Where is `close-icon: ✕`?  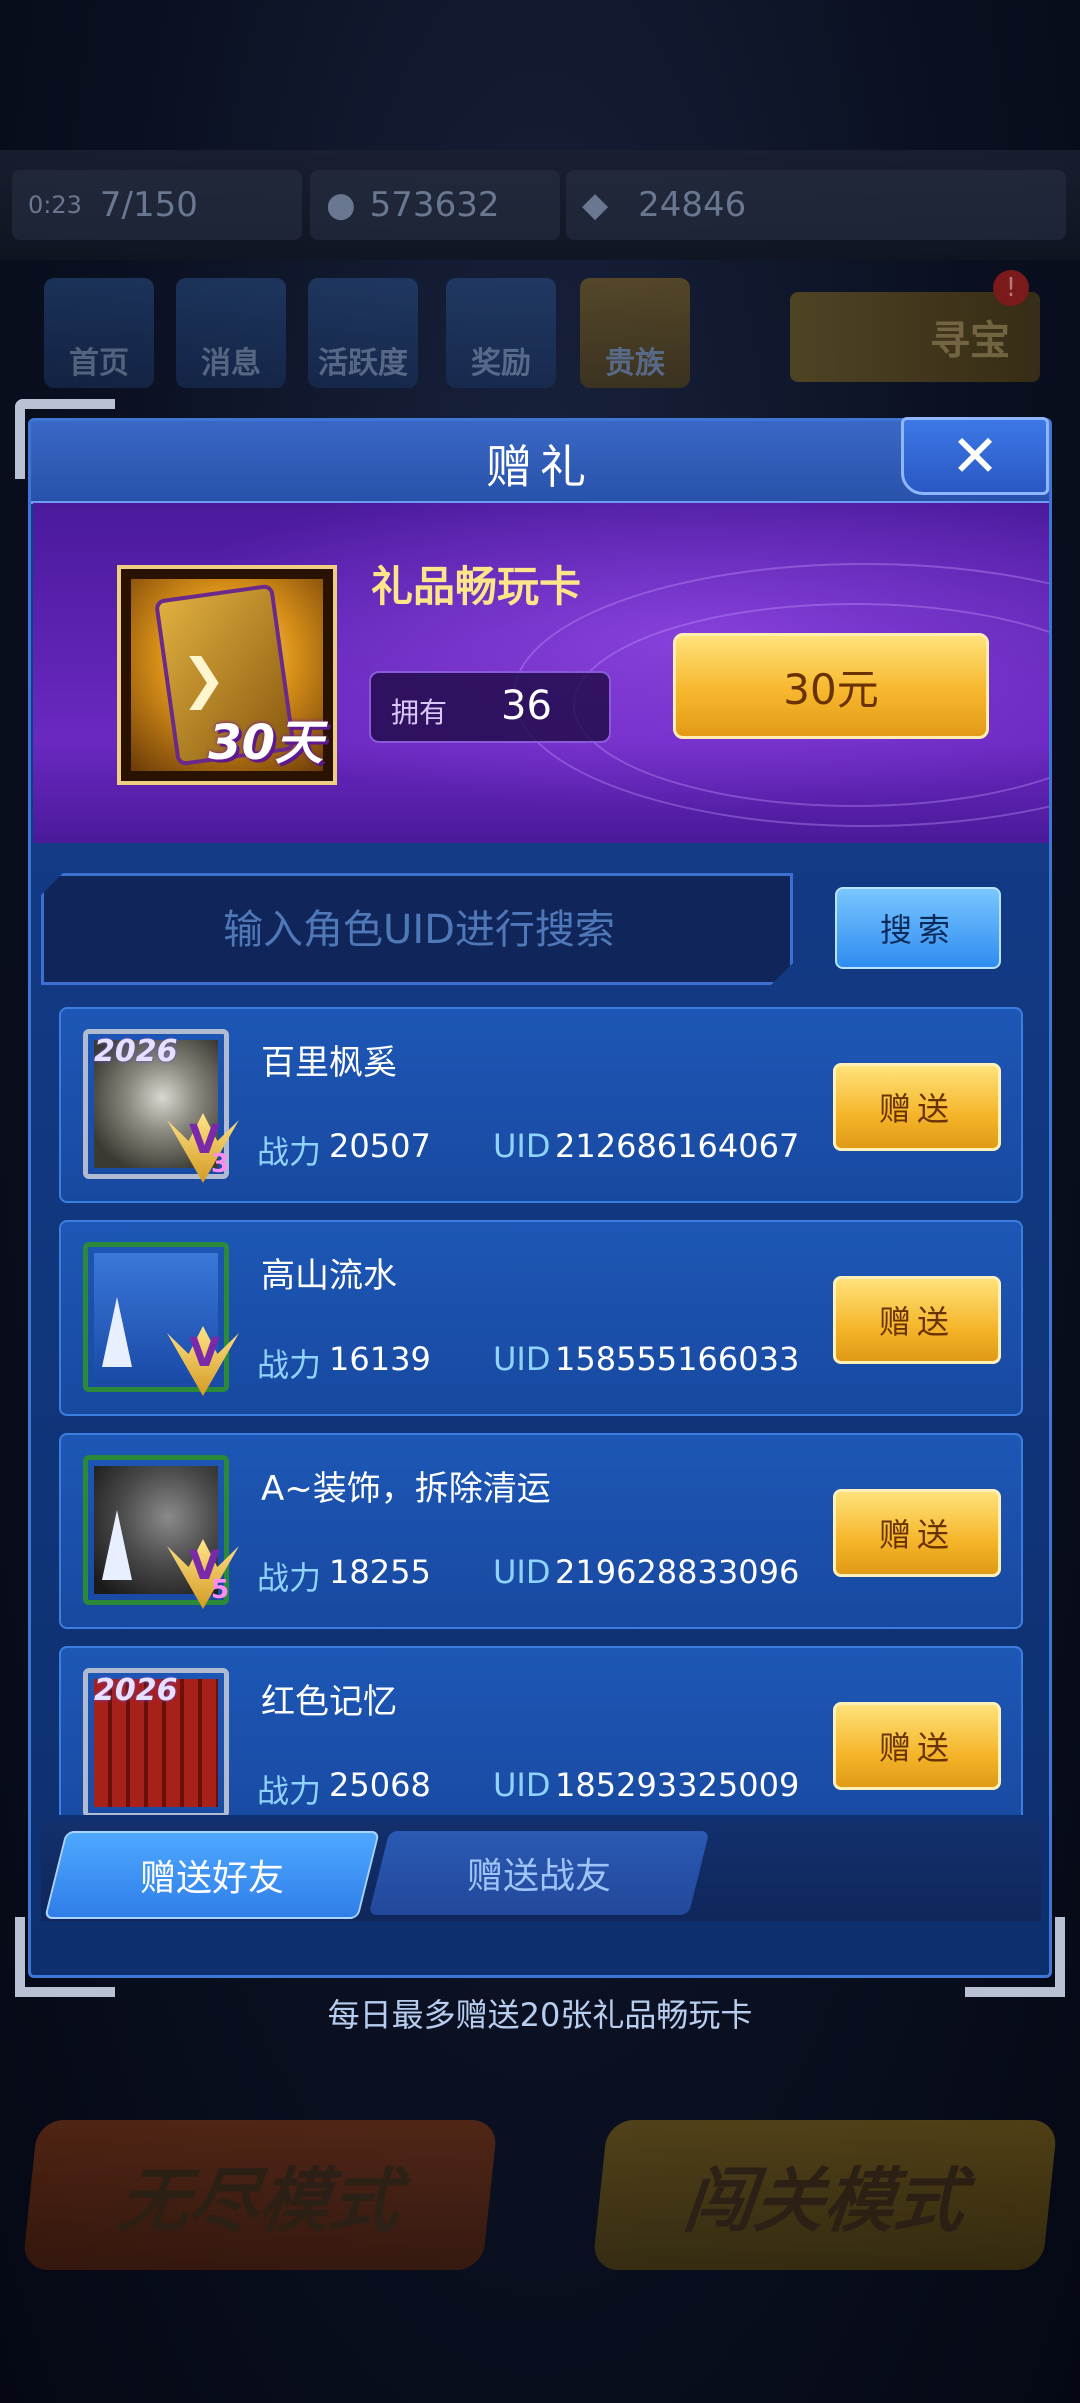
close-icon: ✕ is located at coordinates (975, 456).